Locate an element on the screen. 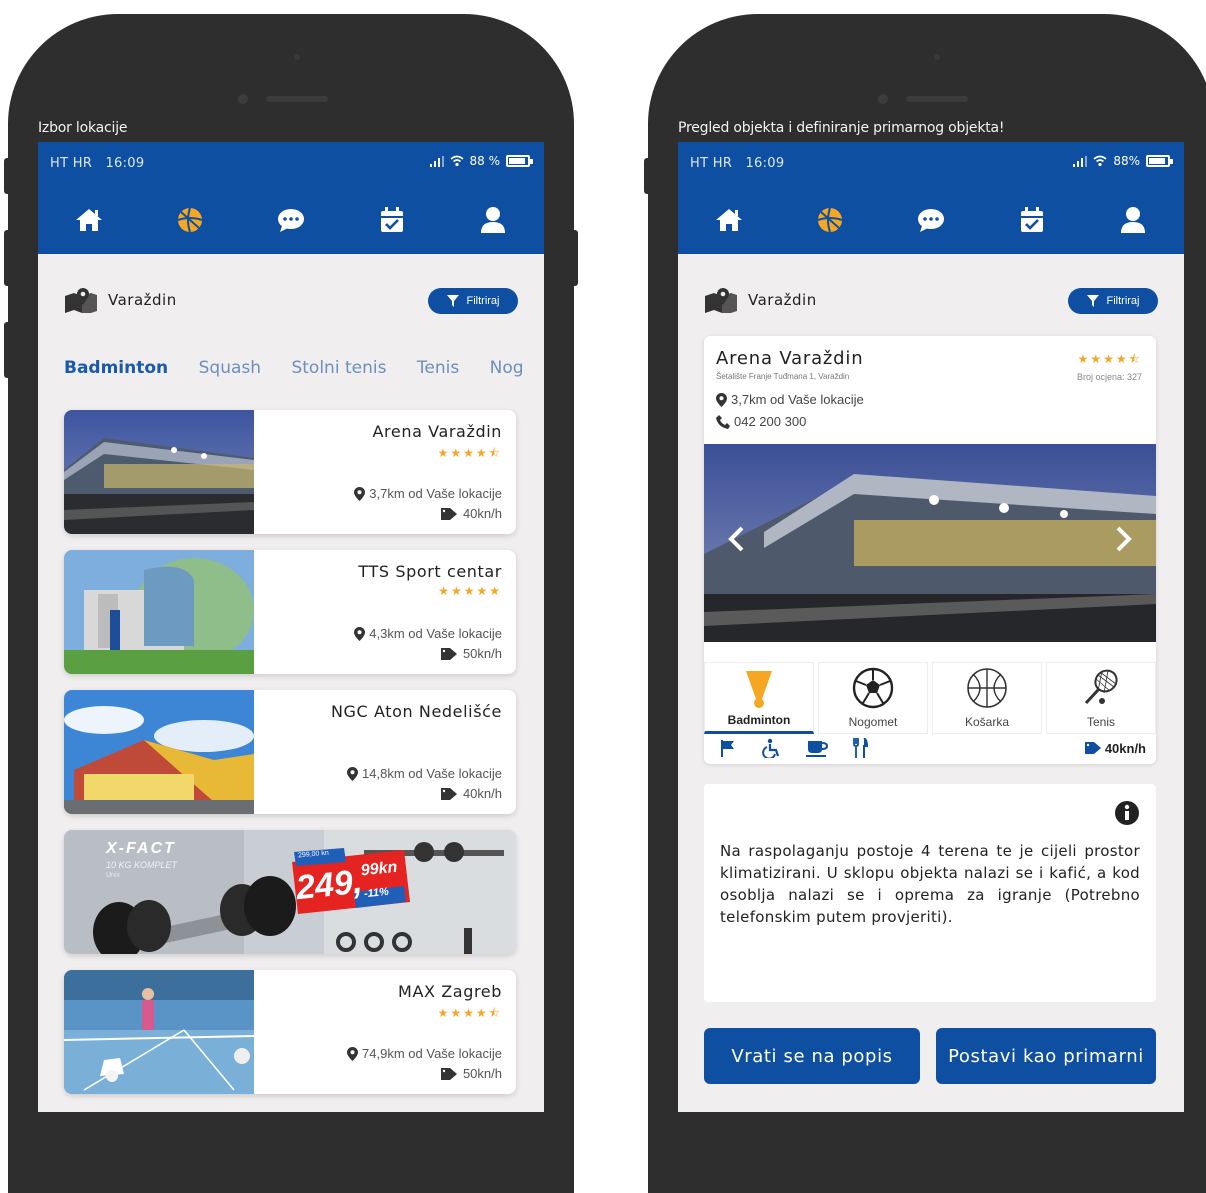  volleyball-icon is located at coordinates (830, 220).